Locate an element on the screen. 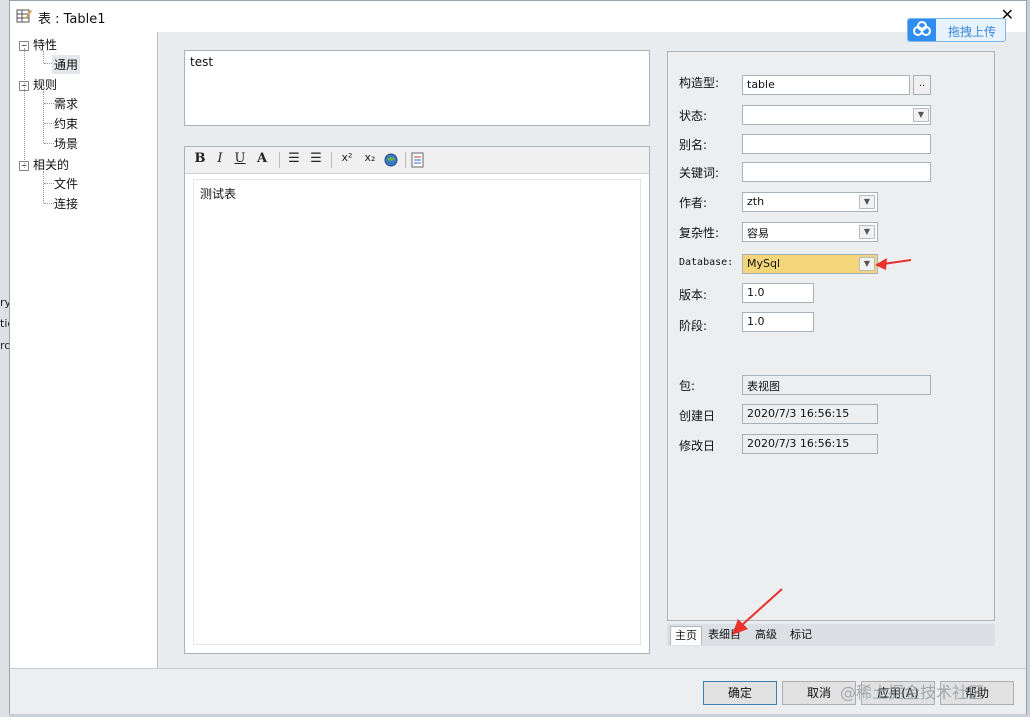 The width and height of the screenshot is (1030, 717). numbered-list-icon: ☰ is located at coordinates (316, 160).